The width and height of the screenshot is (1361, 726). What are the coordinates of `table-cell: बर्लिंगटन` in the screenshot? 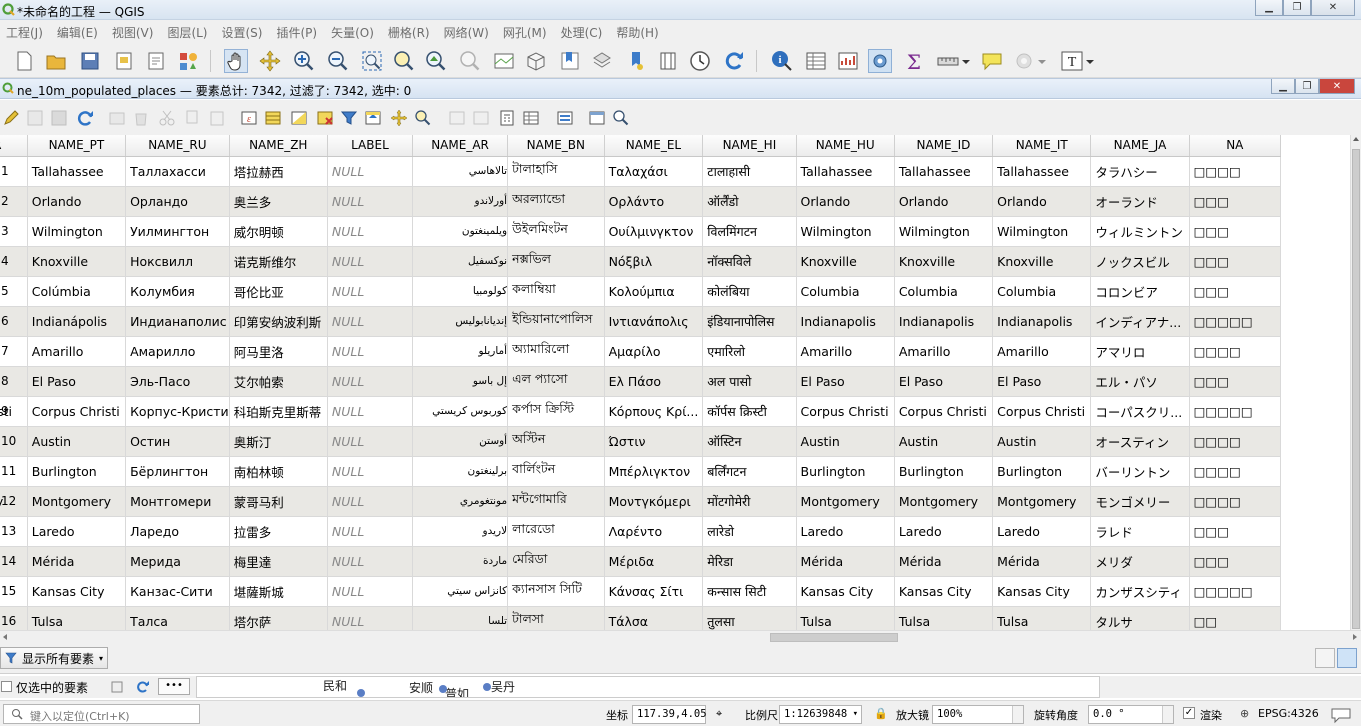 It's located at (749, 471).